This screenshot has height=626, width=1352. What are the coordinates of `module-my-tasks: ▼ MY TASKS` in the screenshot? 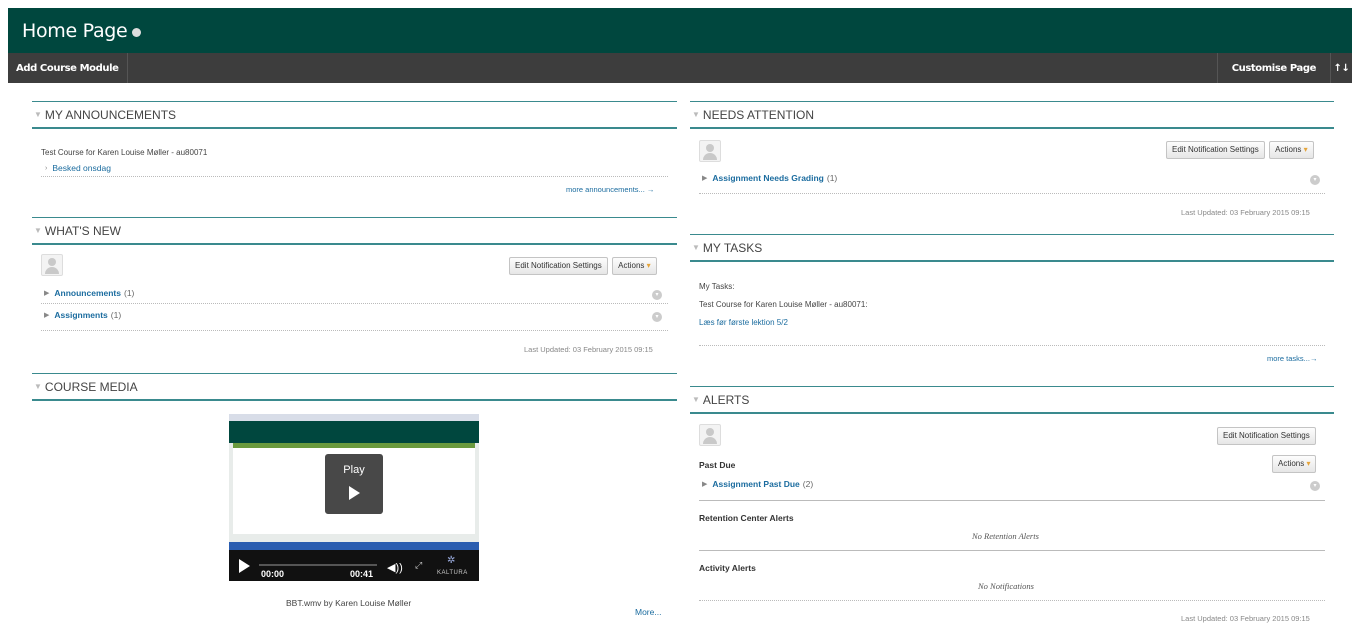 It's located at (1012, 248).